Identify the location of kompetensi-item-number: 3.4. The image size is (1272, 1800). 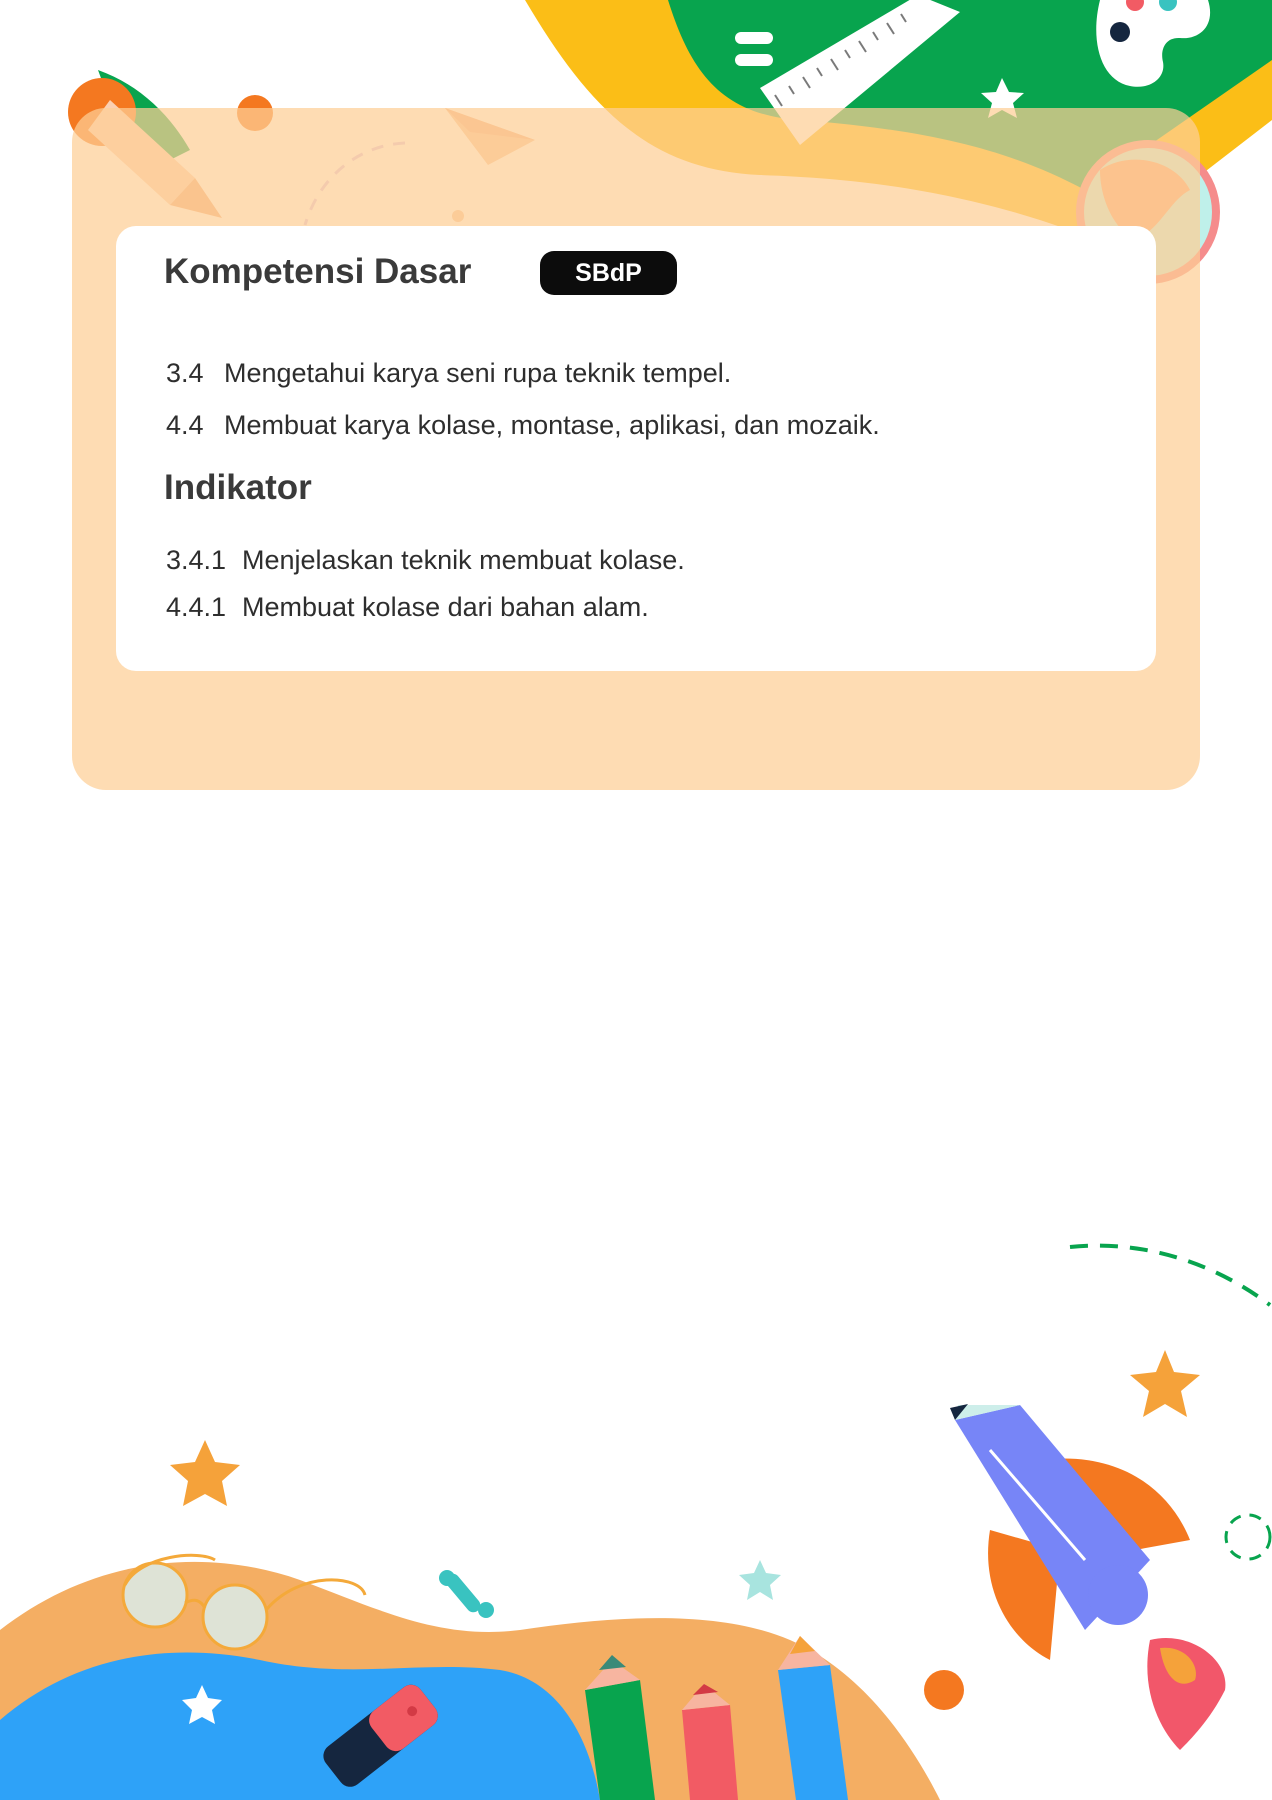
(185, 373).